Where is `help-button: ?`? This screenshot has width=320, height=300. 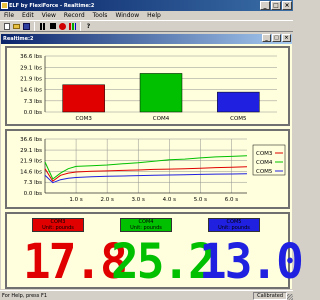
help-button: ? is located at coordinates (88, 26).